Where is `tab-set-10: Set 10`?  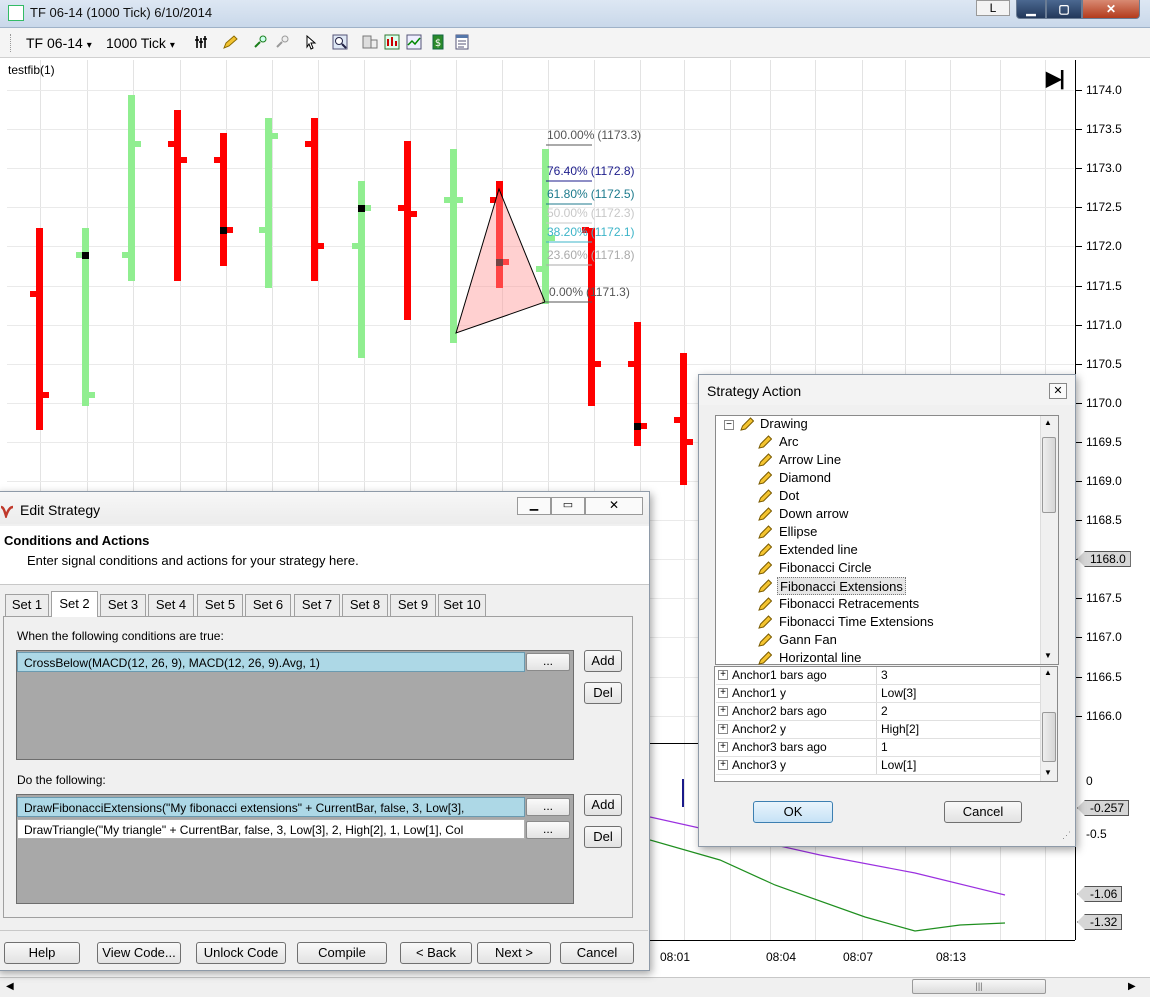 tab-set-10: Set 10 is located at coordinates (462, 605).